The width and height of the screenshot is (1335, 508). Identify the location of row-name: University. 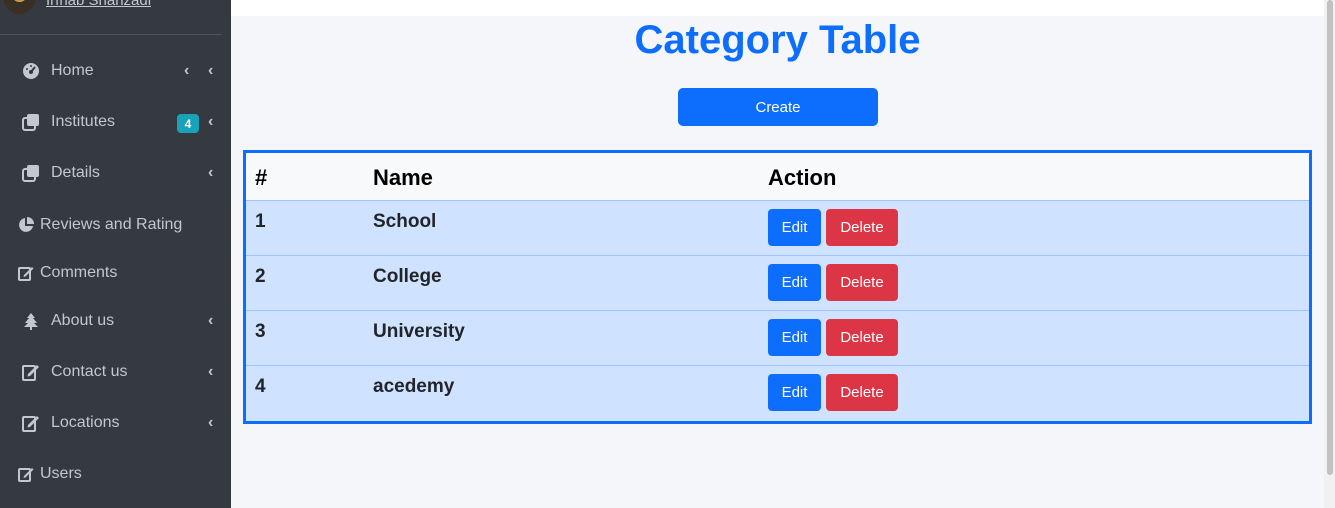
(419, 331).